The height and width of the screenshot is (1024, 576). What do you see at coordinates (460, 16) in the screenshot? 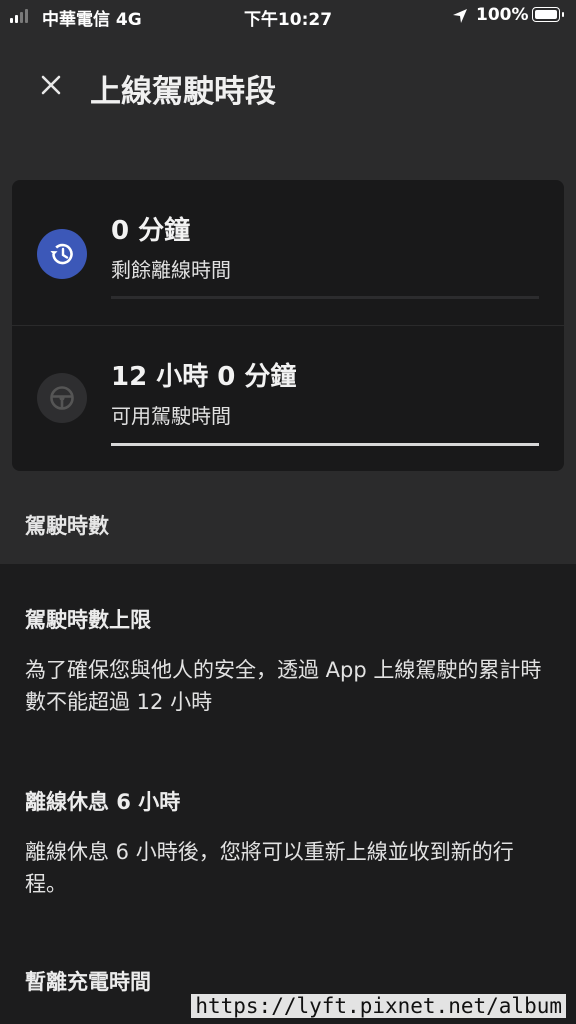
I see `location-arrow-icon` at bounding box center [460, 16].